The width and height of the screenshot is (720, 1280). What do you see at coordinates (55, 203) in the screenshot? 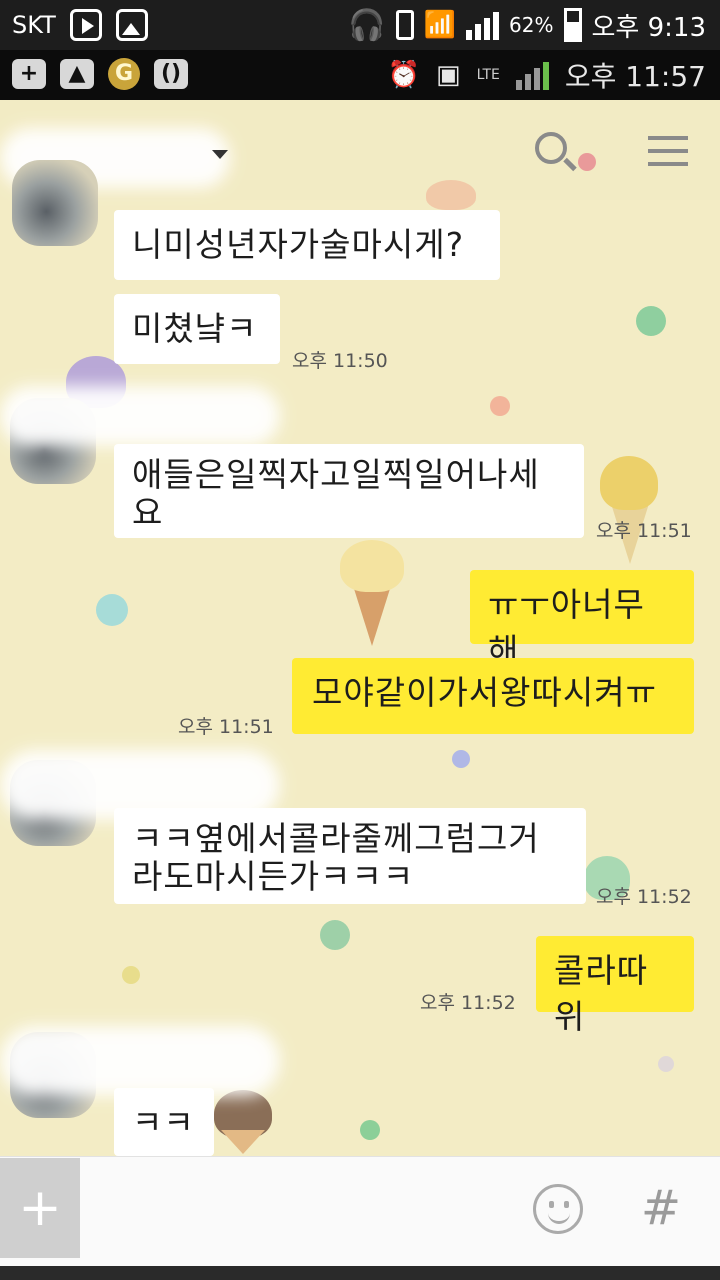
I see `avatar` at bounding box center [55, 203].